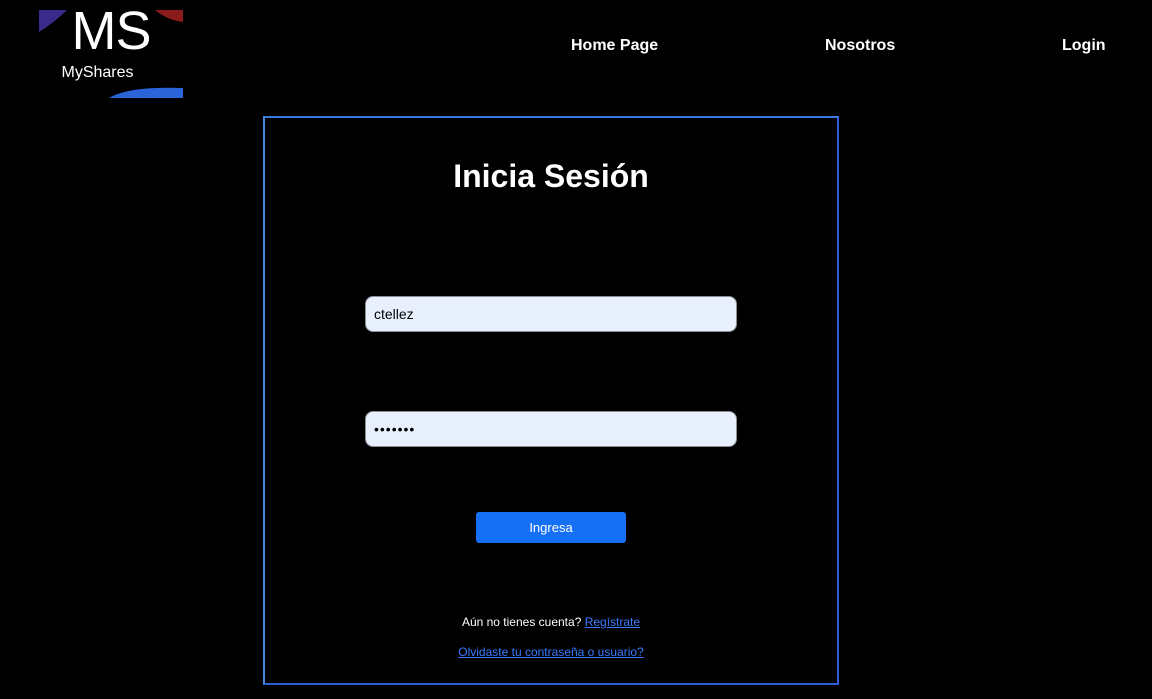  I want to click on brand-logo: MS MyShares, so click(111, 54).